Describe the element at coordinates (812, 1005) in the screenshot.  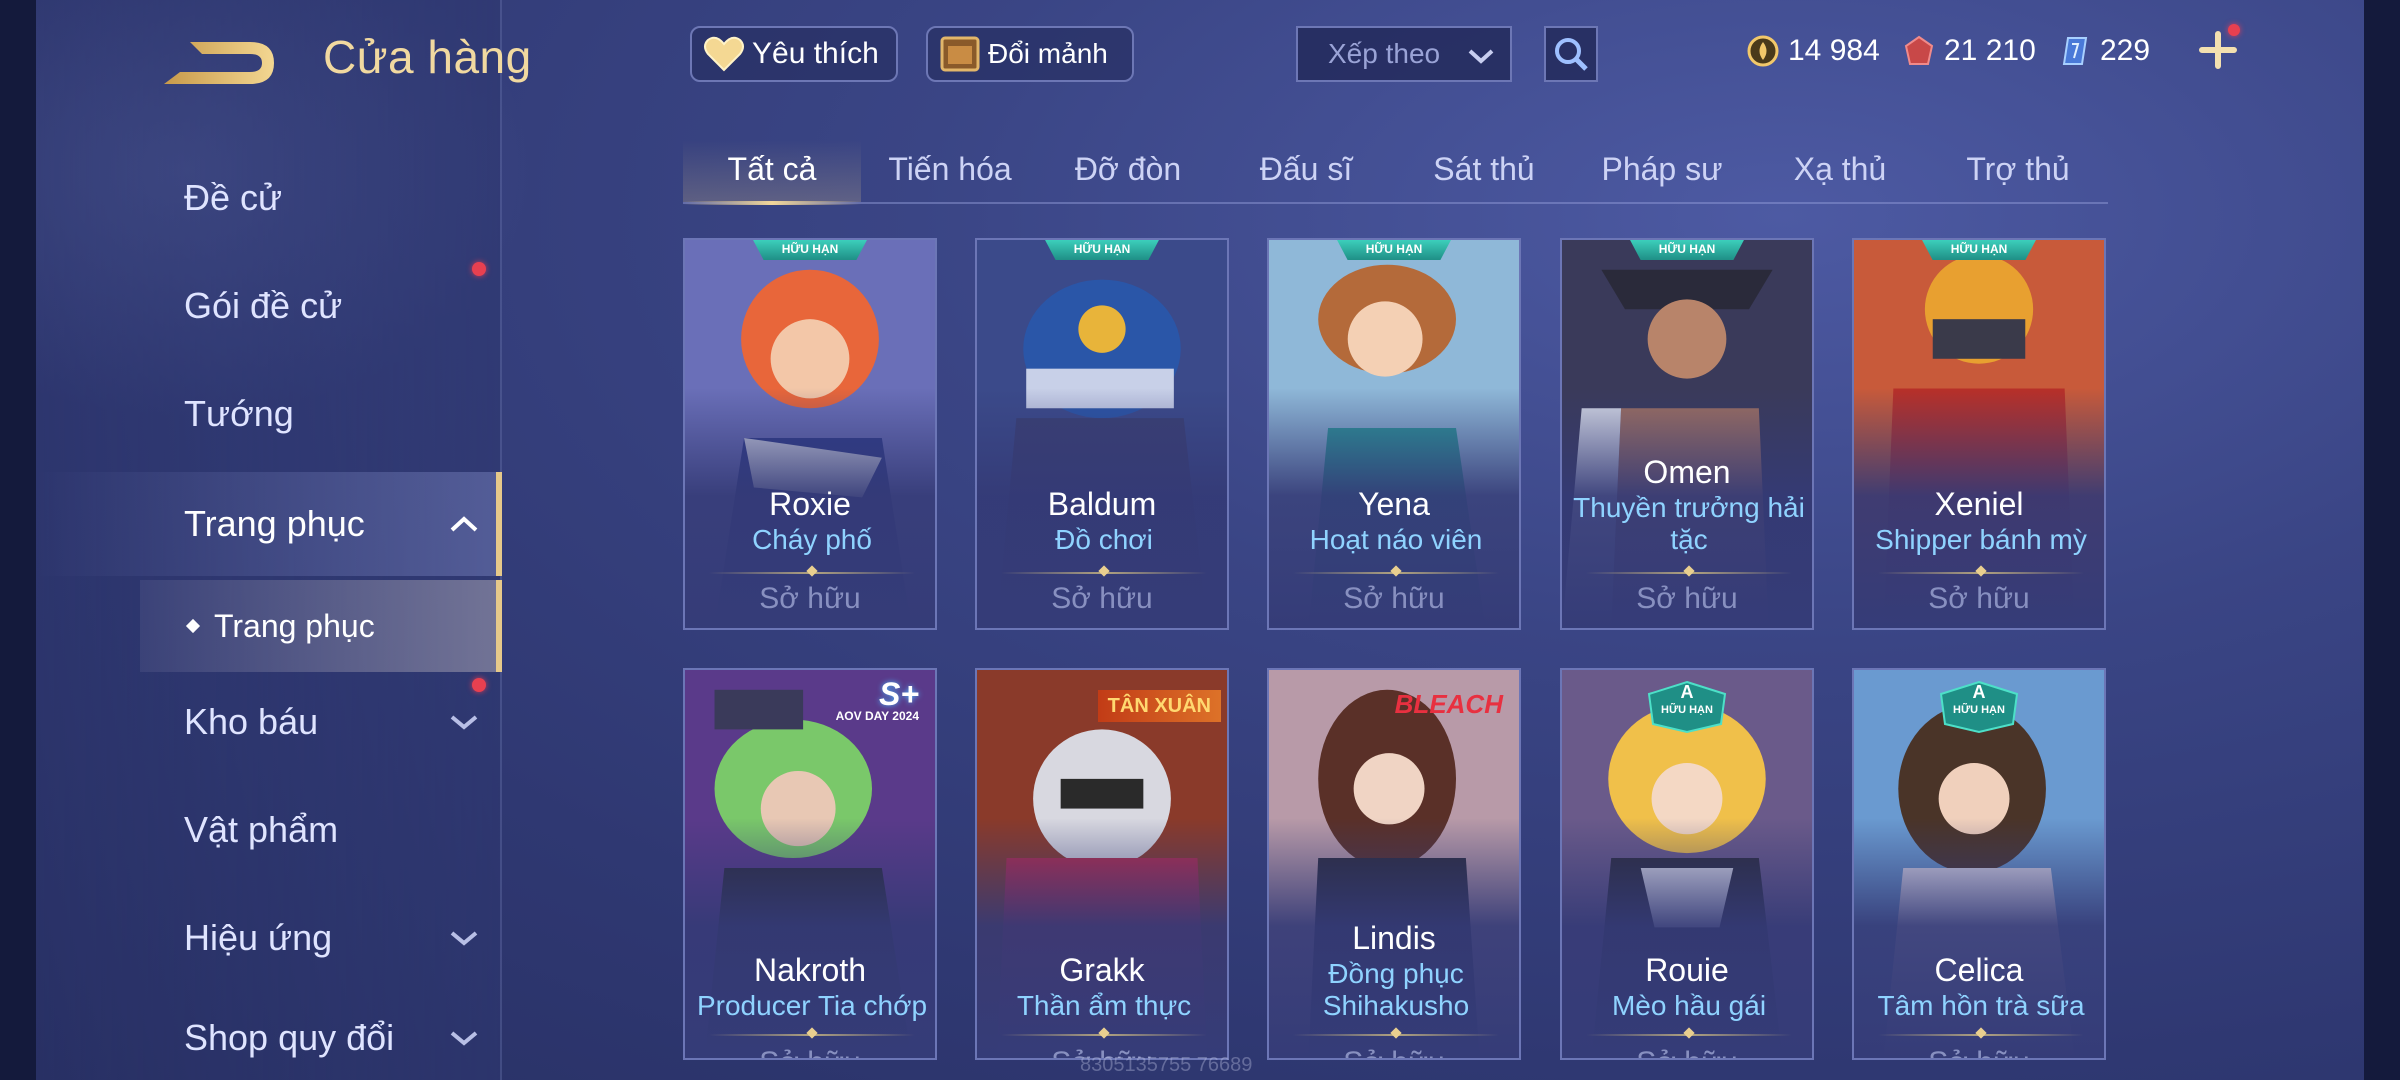
I see `skin-name: Producer Tia chớp` at that location.